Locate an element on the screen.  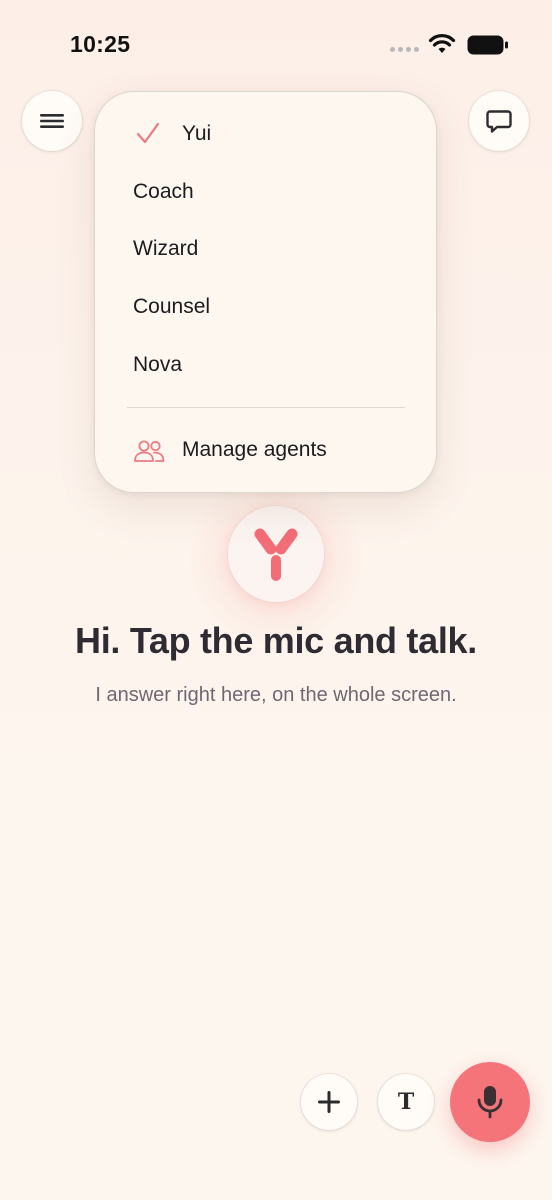
microphone-icon is located at coordinates (490, 1102).